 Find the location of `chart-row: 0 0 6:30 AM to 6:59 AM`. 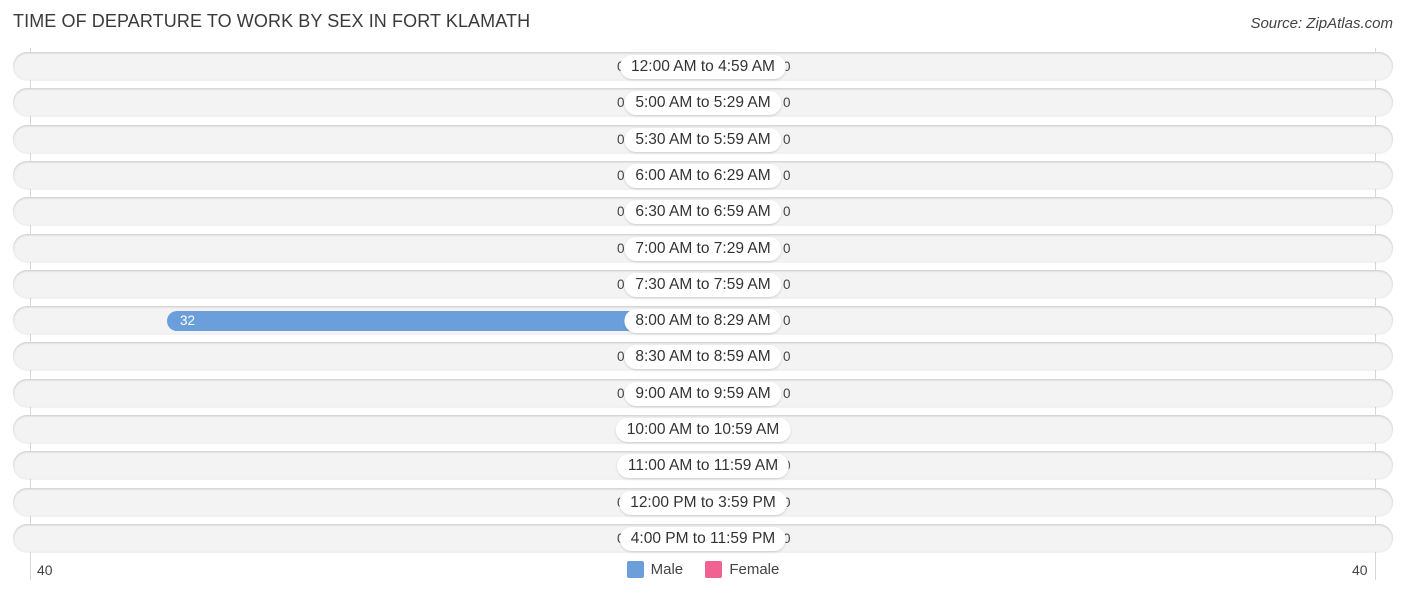

chart-row: 0 0 6:30 AM to 6:59 AM is located at coordinates (703, 211).